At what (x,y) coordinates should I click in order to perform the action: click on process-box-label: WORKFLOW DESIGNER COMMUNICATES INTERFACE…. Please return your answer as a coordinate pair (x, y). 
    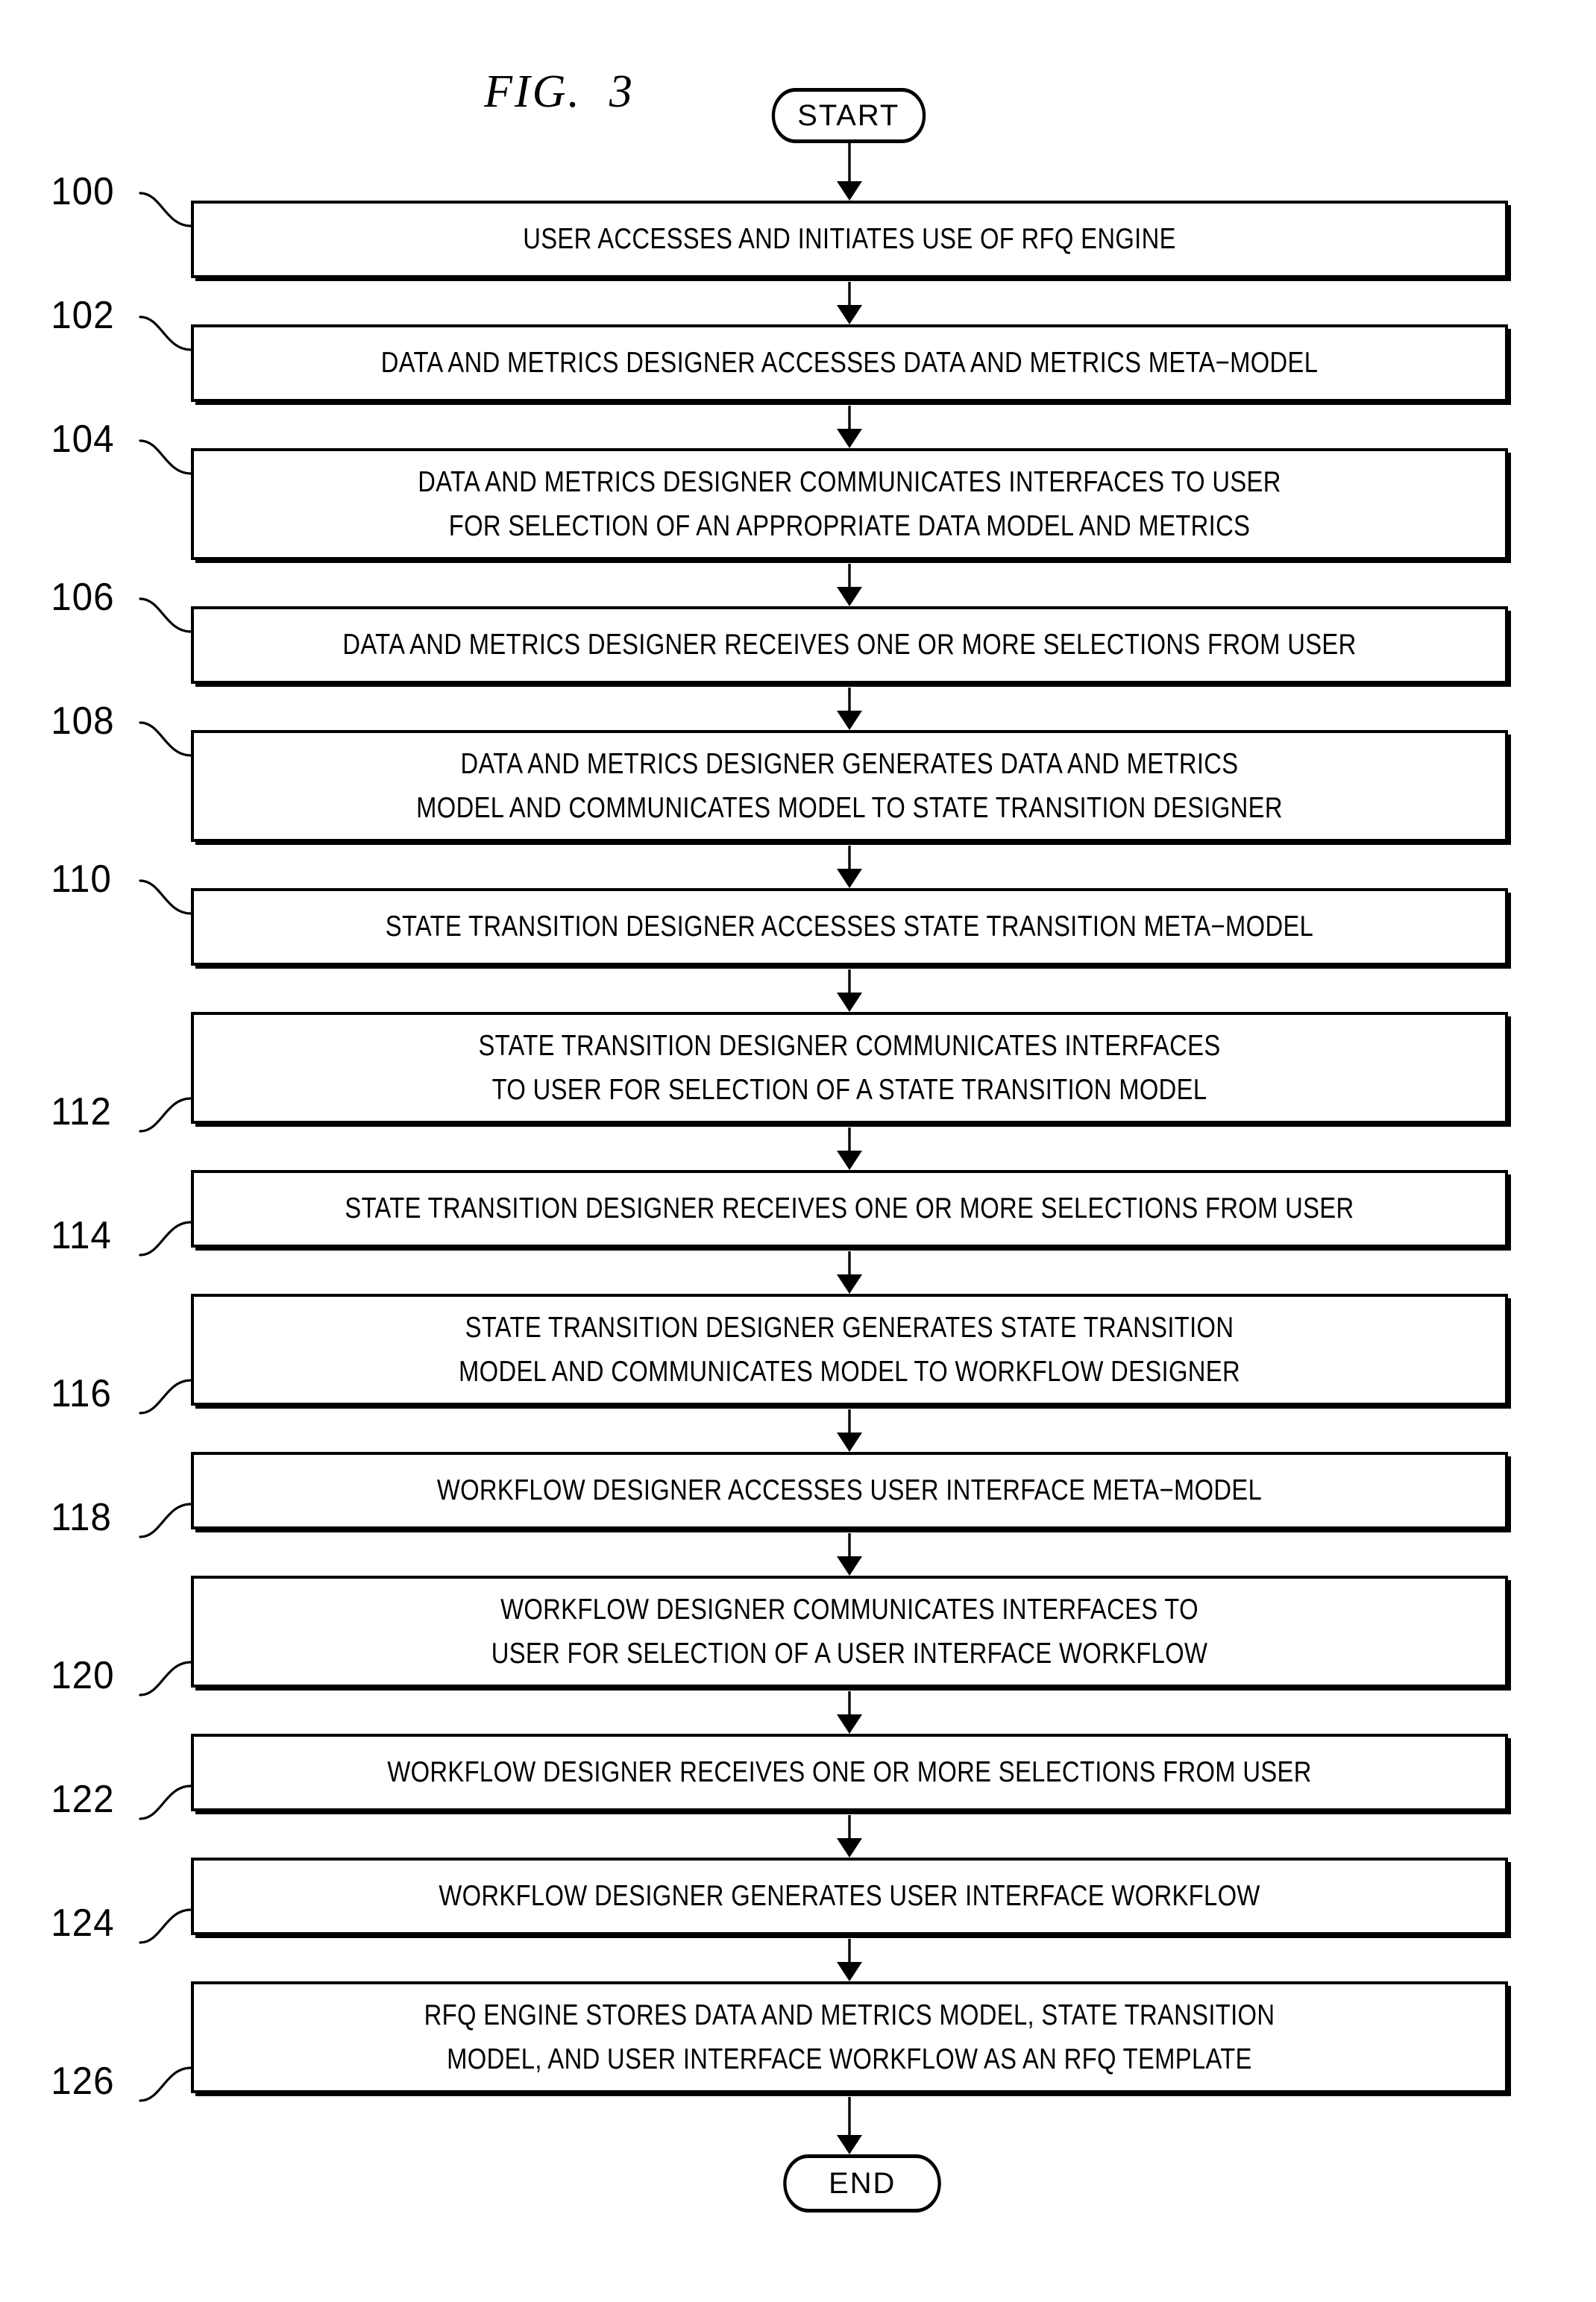
    Looking at the image, I should click on (849, 1632).